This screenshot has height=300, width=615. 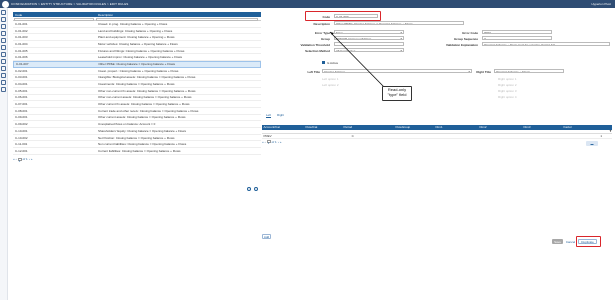 I want to click on tab-left: Left, so click(x=269, y=115).